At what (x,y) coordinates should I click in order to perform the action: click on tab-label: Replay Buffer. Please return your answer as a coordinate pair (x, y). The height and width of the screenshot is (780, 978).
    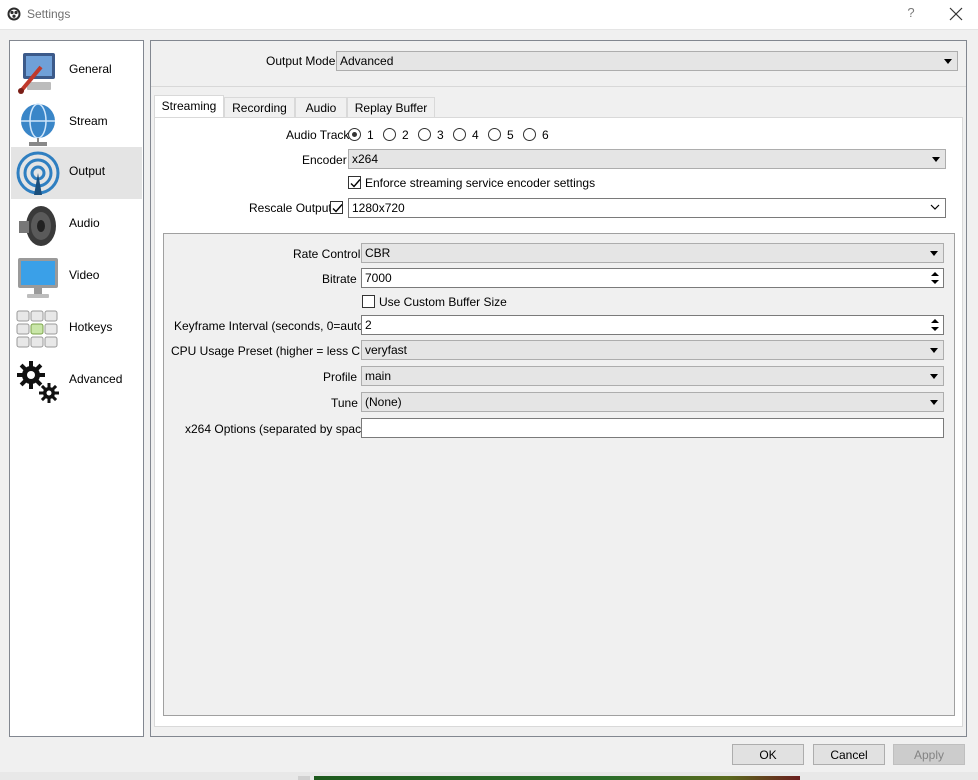
    Looking at the image, I should click on (391, 108).